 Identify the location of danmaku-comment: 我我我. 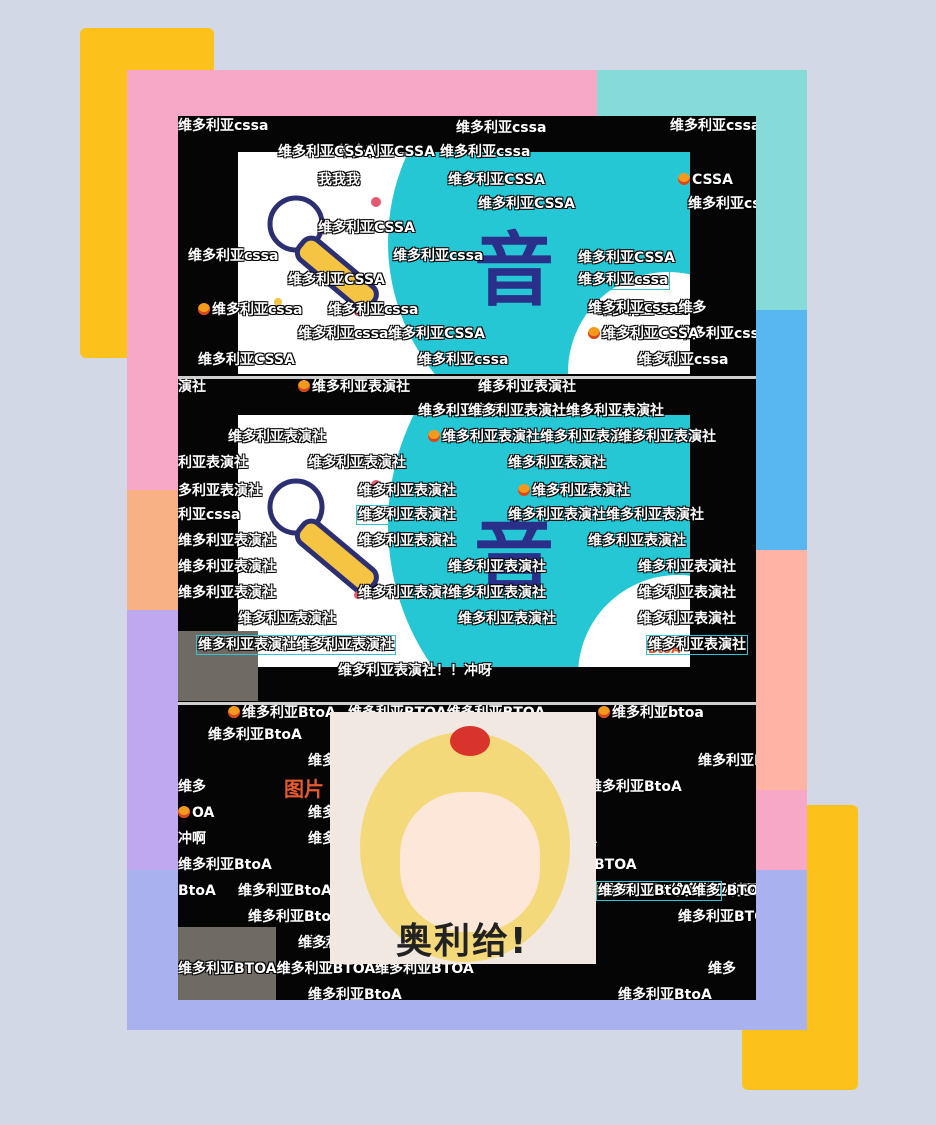
(339, 180).